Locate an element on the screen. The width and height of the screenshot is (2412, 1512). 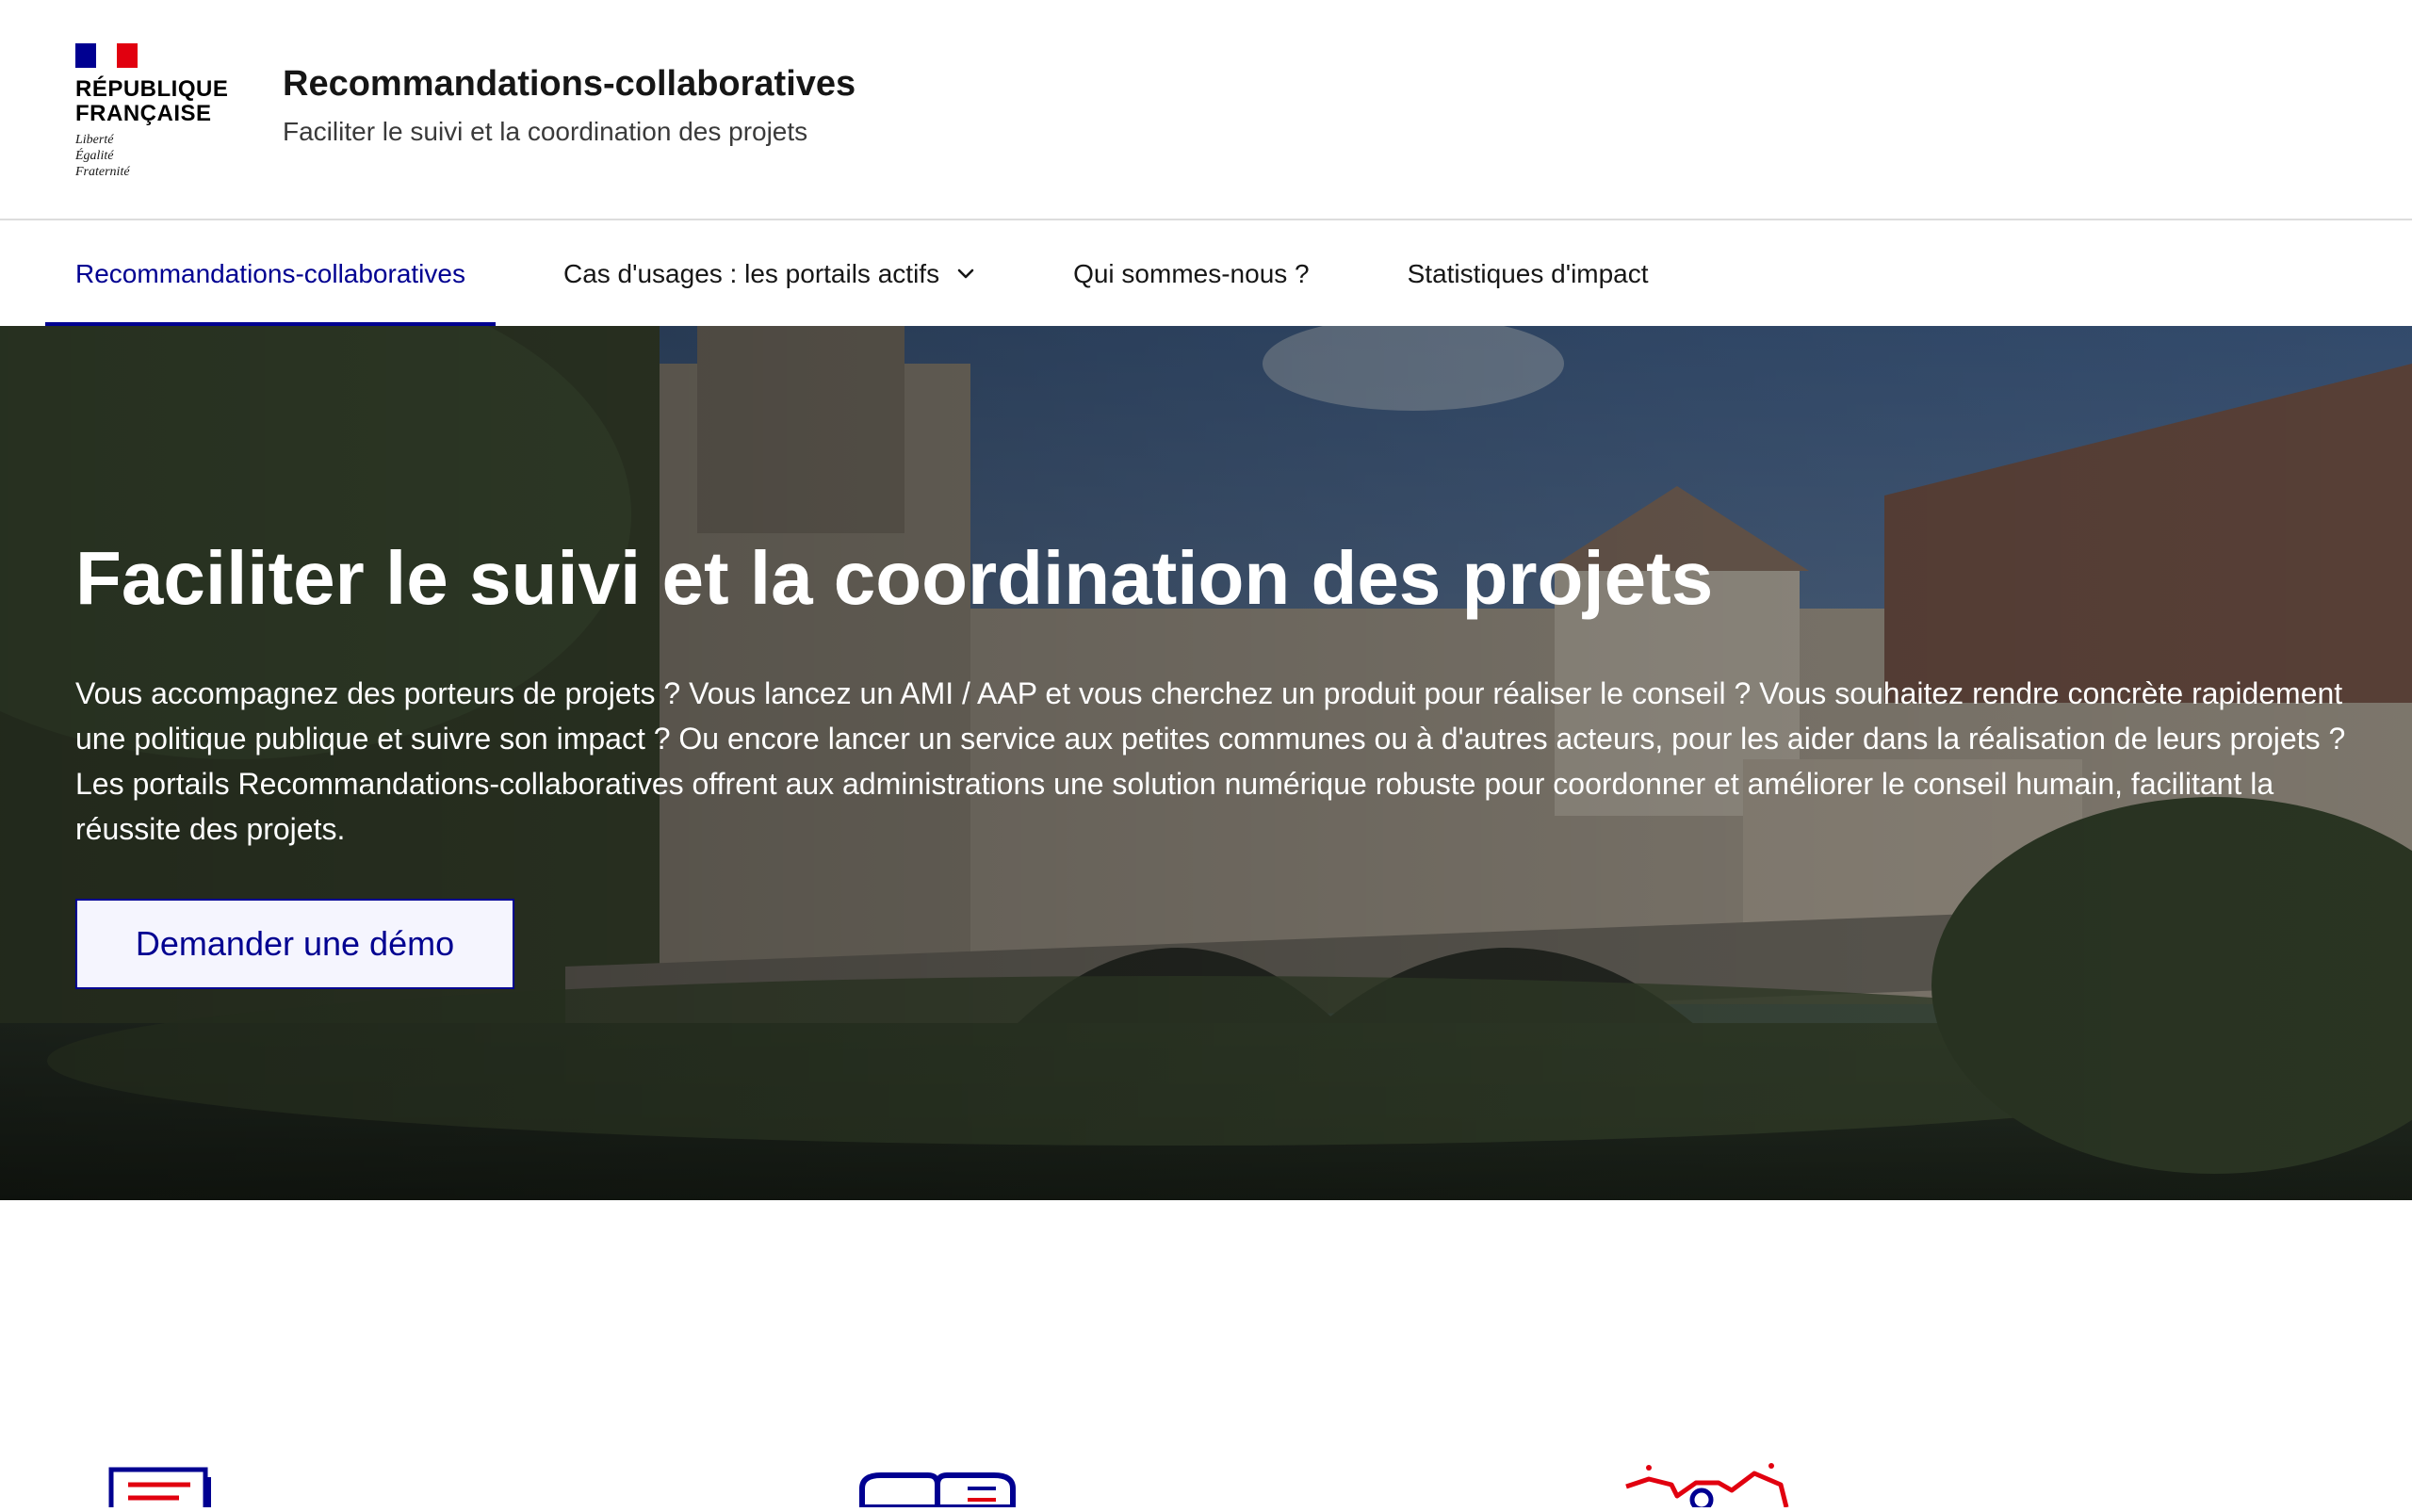
motto: Liberté Égalité Fraternité is located at coordinates (155, 156).